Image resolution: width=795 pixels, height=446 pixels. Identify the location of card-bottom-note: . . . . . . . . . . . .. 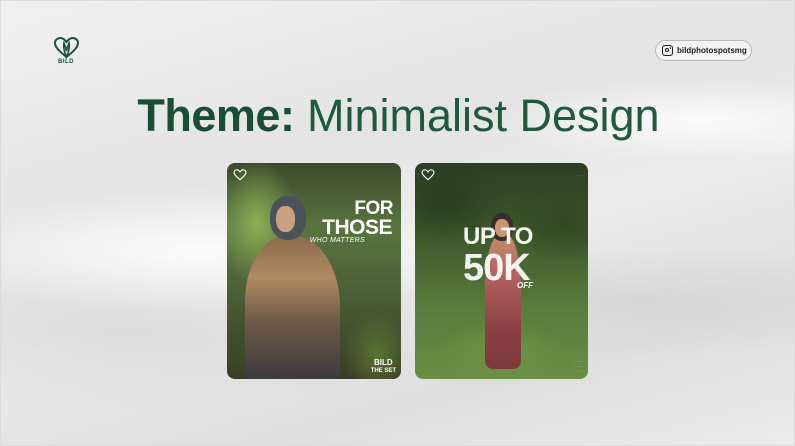
(578, 365).